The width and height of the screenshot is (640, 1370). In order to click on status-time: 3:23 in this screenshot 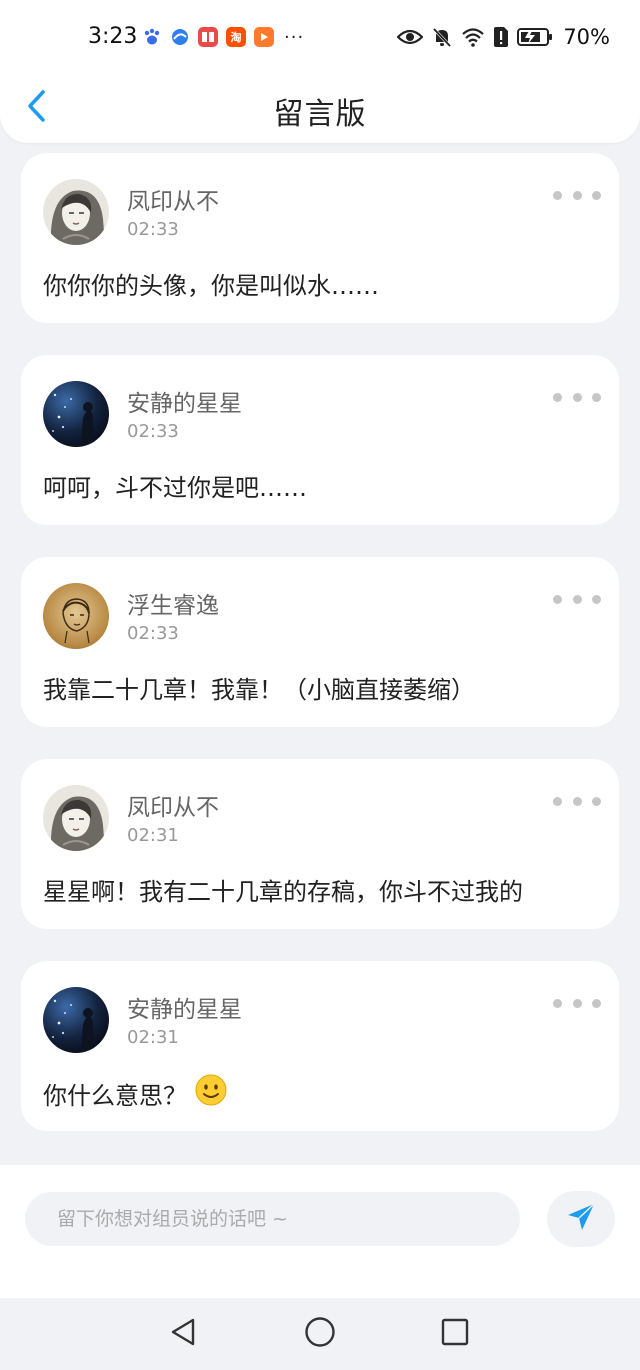, I will do `click(113, 36)`.